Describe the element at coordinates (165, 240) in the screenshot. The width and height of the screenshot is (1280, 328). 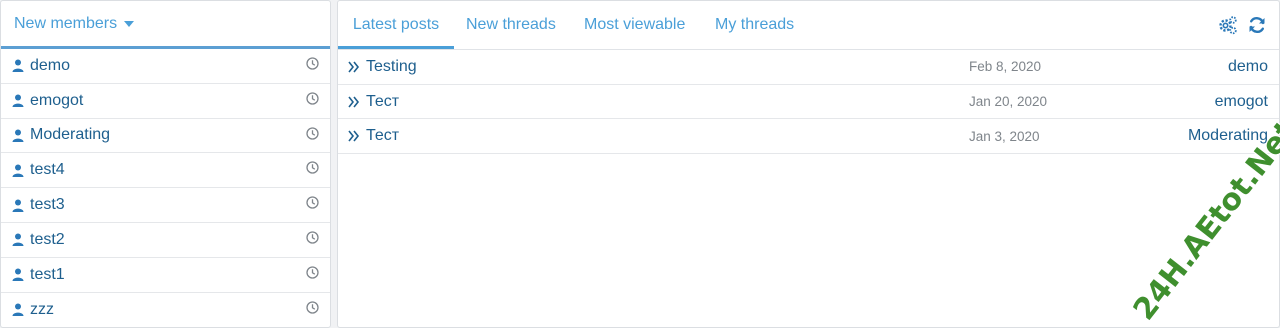
I see `member-row: test2` at that location.